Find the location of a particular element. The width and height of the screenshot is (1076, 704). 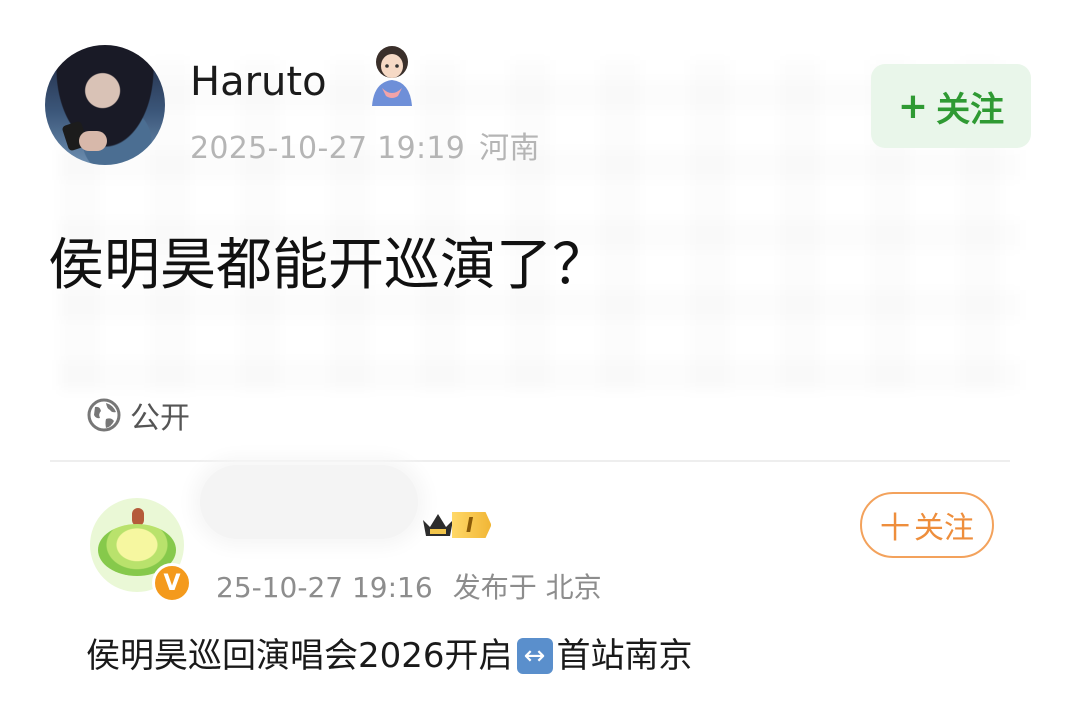

author-name: Haruto is located at coordinates (258, 82).